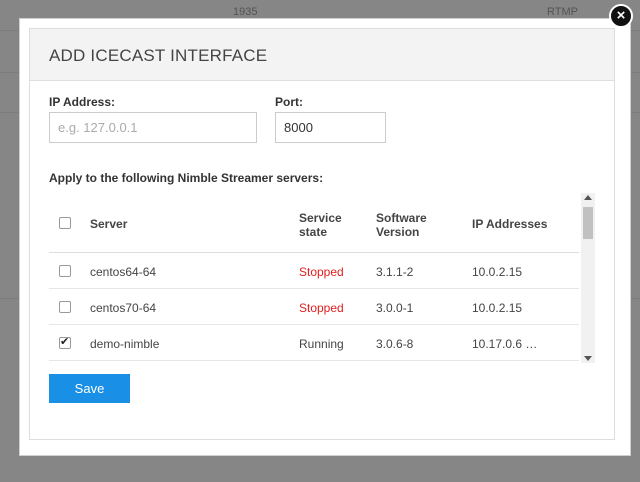  What do you see at coordinates (401, 218) in the screenshot?
I see `column-software-version-line1: Software` at bounding box center [401, 218].